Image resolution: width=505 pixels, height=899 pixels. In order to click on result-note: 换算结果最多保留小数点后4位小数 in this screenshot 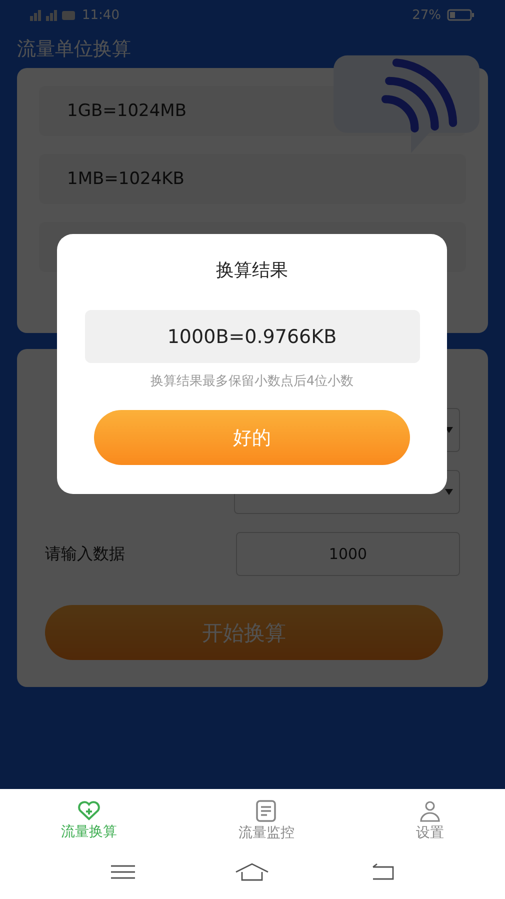, I will do `click(252, 381)`.